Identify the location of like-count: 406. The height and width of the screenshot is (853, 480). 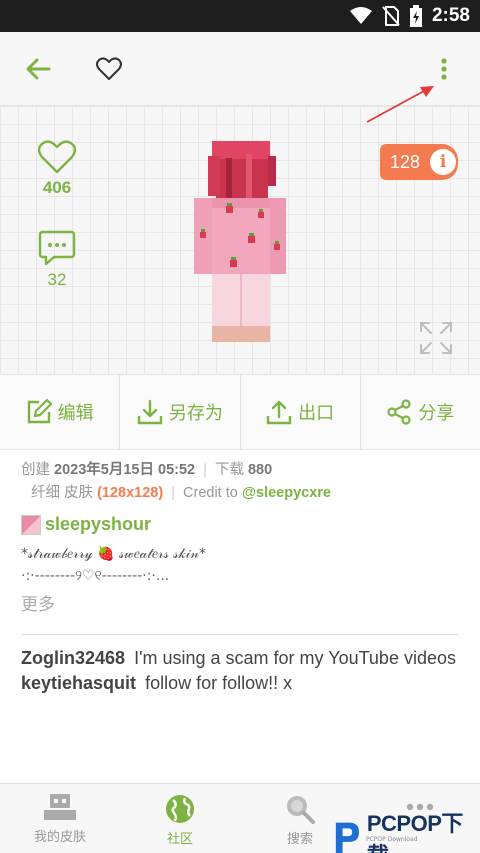
(57, 187).